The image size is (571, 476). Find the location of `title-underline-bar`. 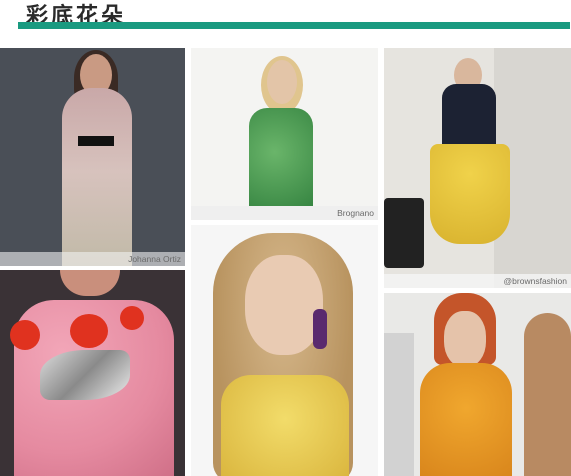

title-underline-bar is located at coordinates (294, 25).